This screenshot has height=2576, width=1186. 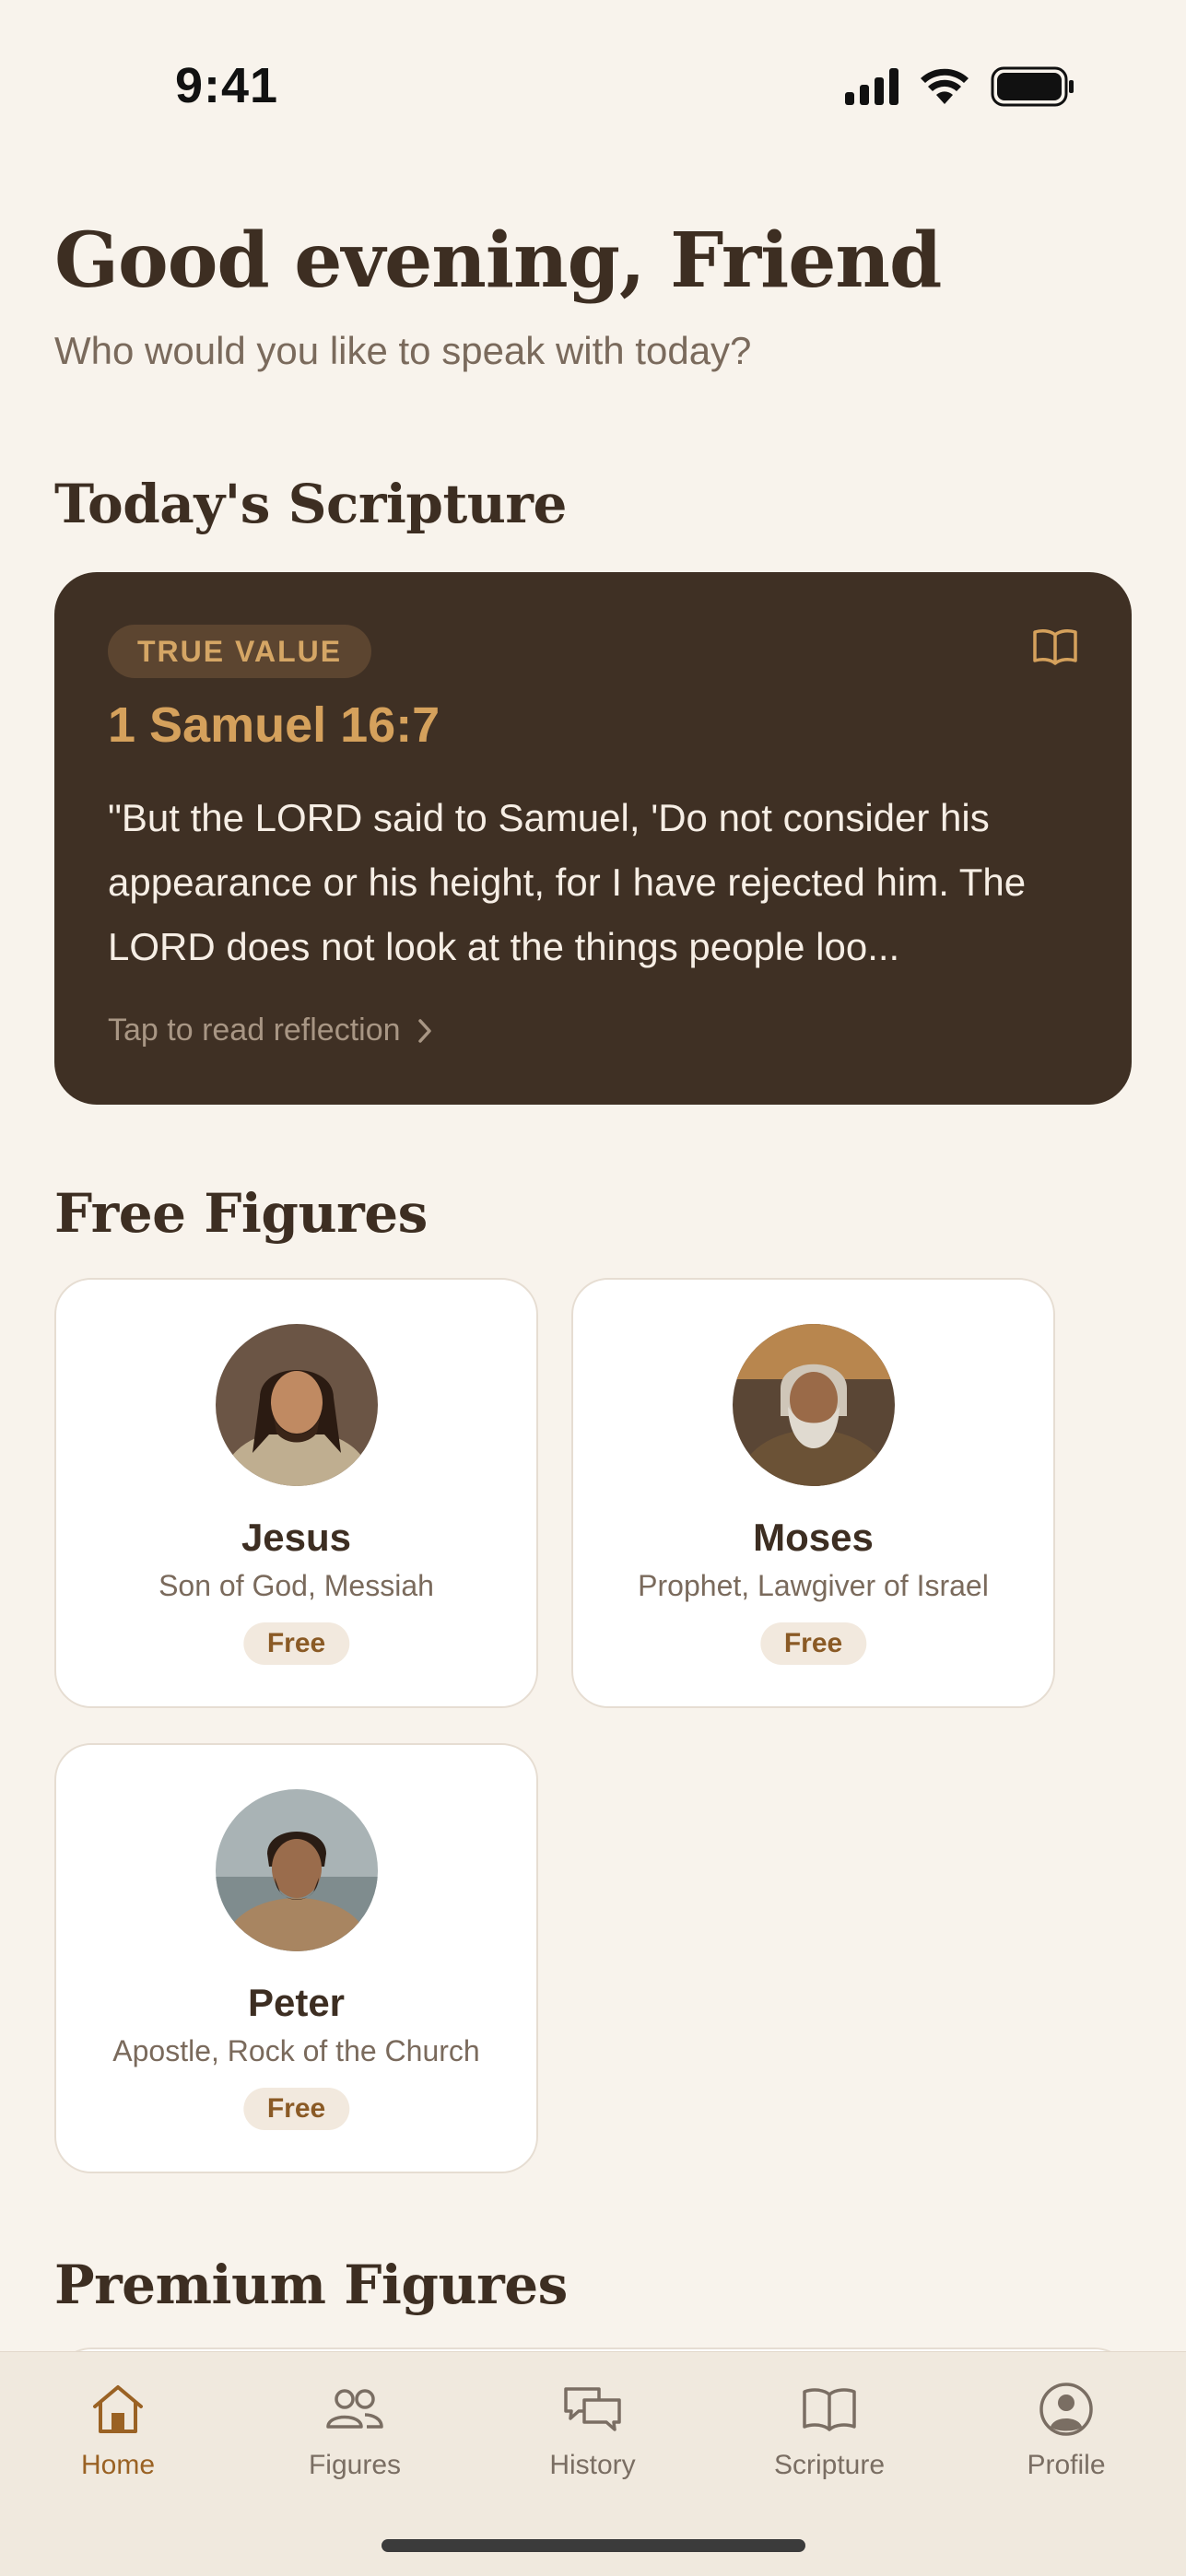 What do you see at coordinates (1066, 2465) in the screenshot?
I see `tab-label: Profile` at bounding box center [1066, 2465].